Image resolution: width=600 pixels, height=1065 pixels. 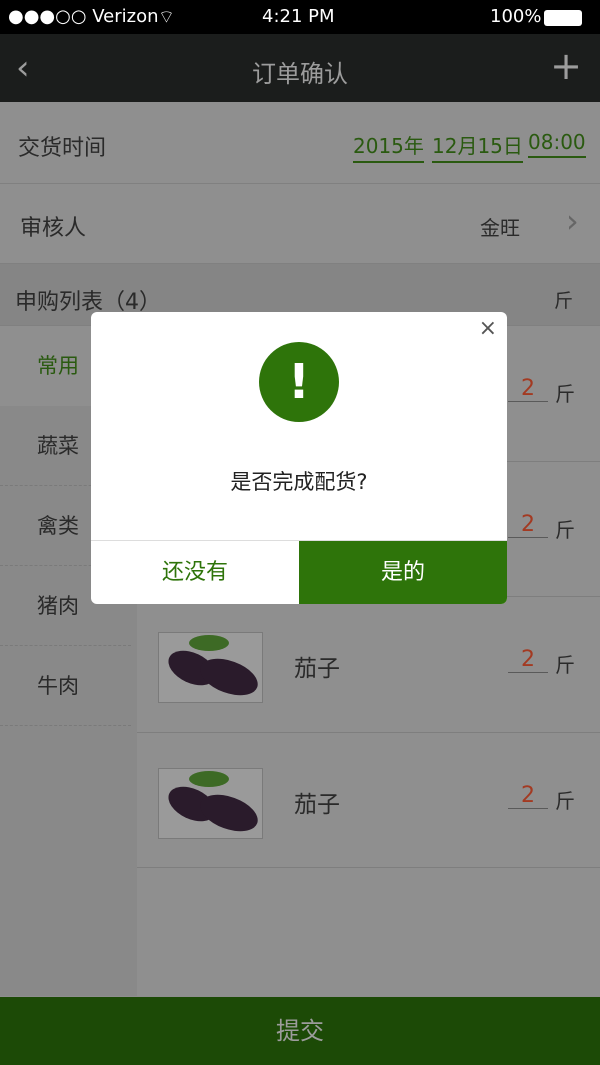 What do you see at coordinates (388, 146) in the screenshot?
I see `year-picker: 2015年` at bounding box center [388, 146].